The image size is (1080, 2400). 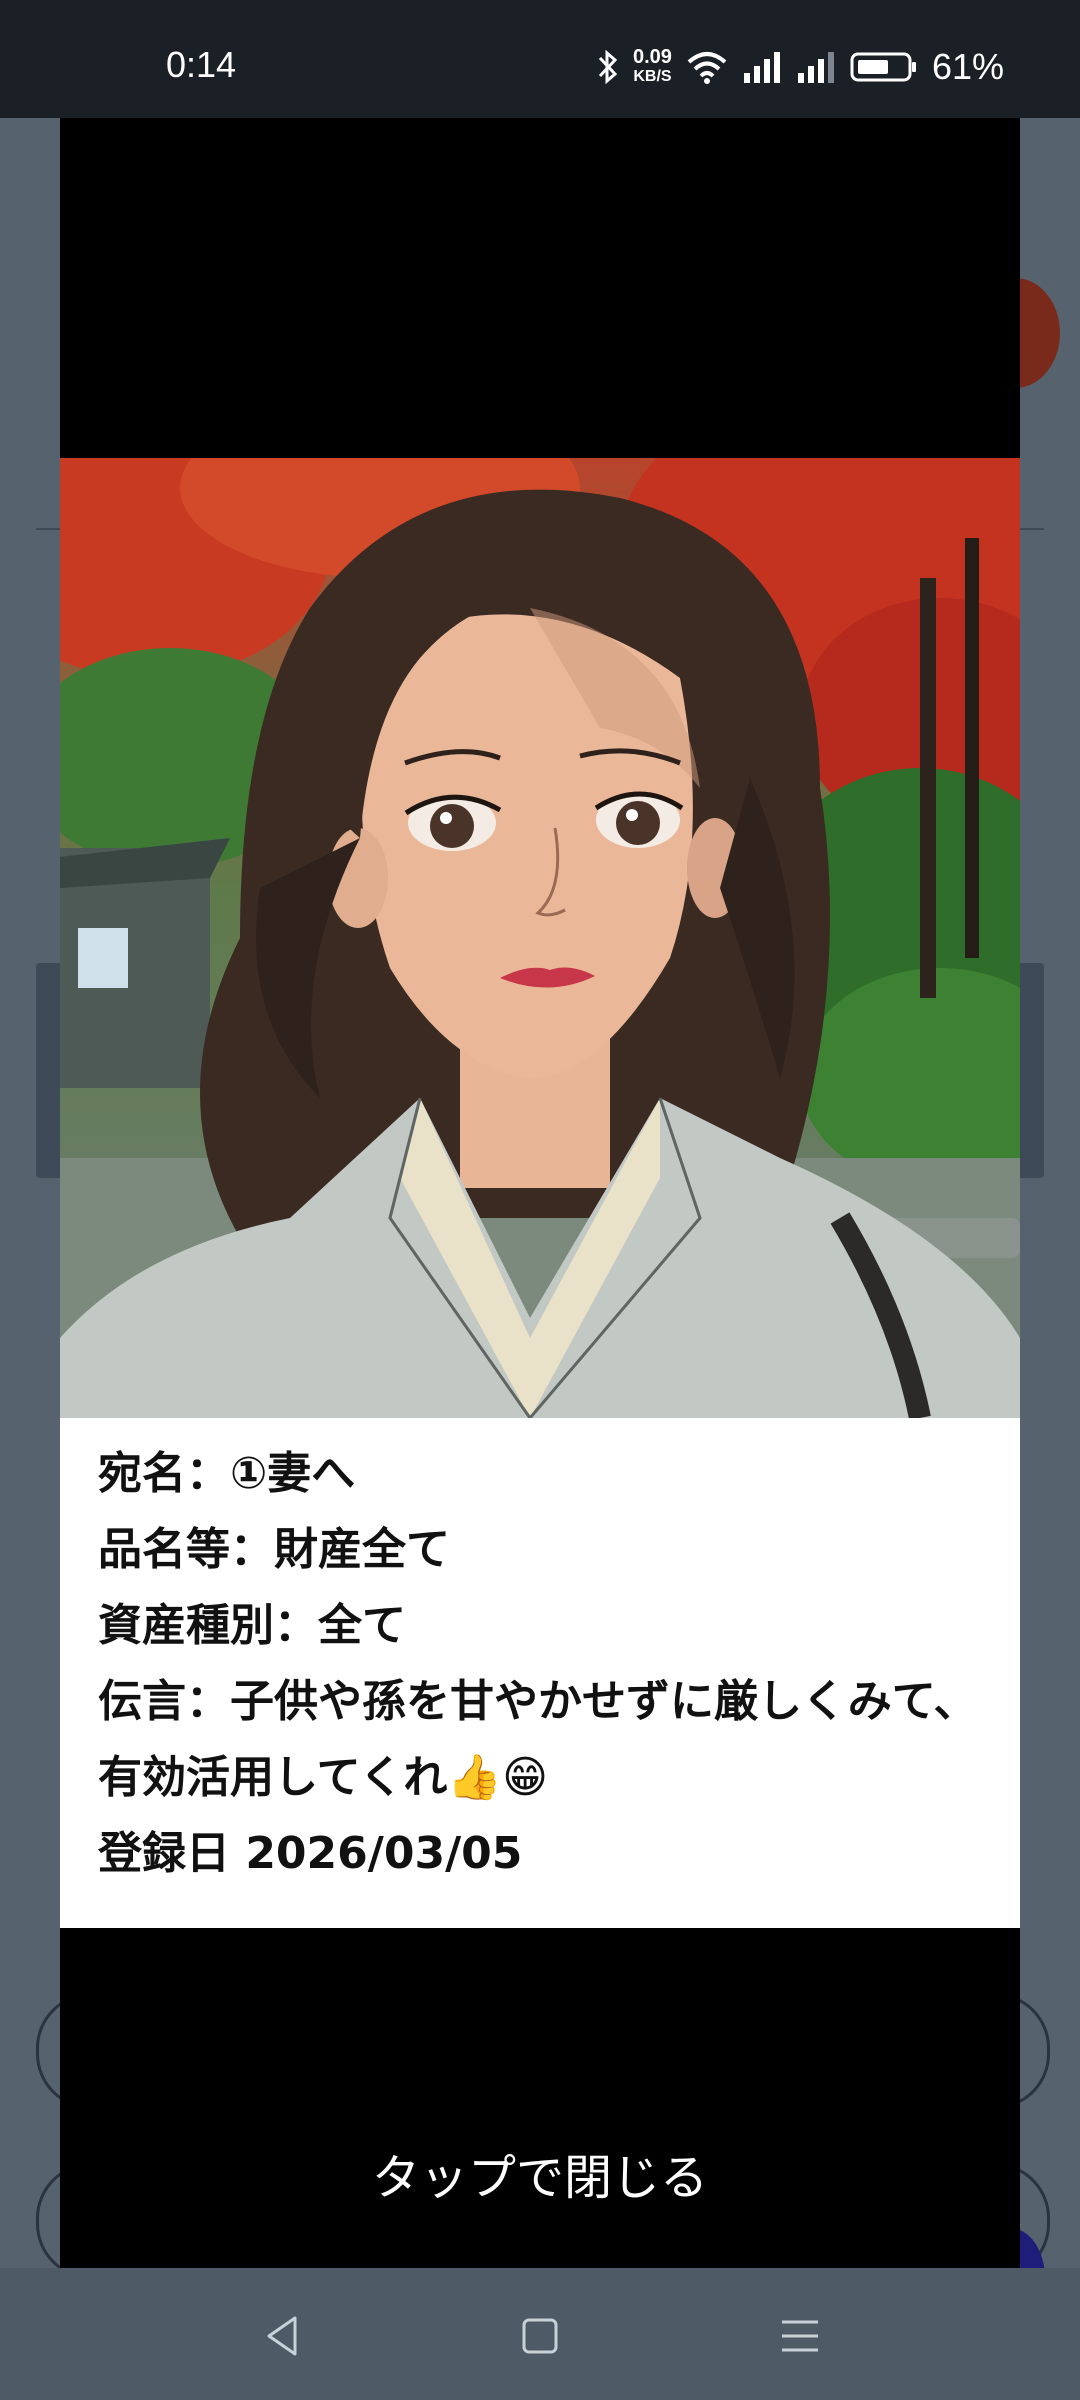 I want to click on status-icons: 0.09 KB/S 61%, so click(x=800, y=67).